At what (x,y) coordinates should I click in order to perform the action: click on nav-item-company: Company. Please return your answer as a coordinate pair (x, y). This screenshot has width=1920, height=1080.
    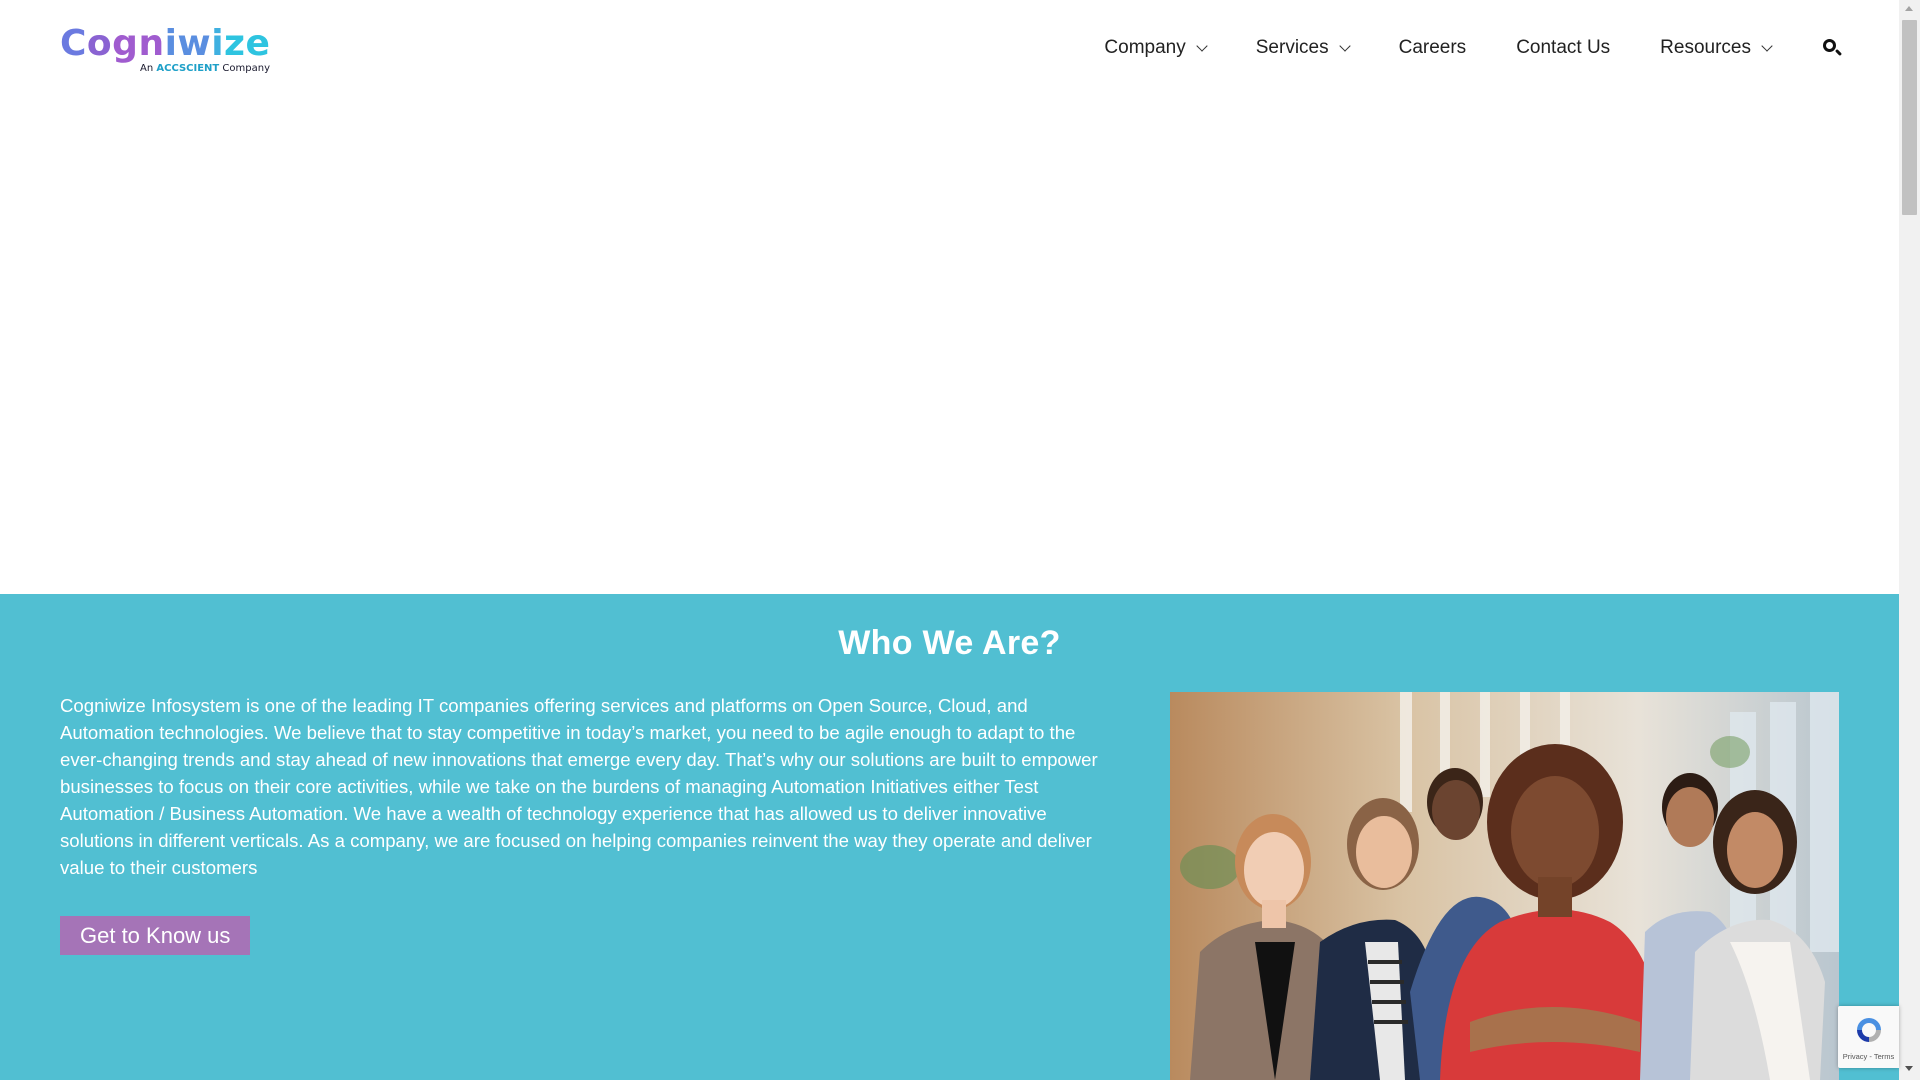
    Looking at the image, I should click on (1156, 48).